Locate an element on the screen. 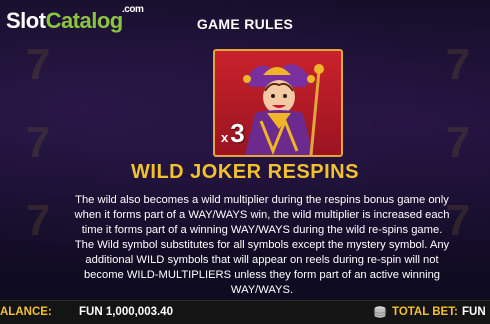 This screenshot has width=490, height=324. balance-label: ALANCE: is located at coordinates (26, 312).